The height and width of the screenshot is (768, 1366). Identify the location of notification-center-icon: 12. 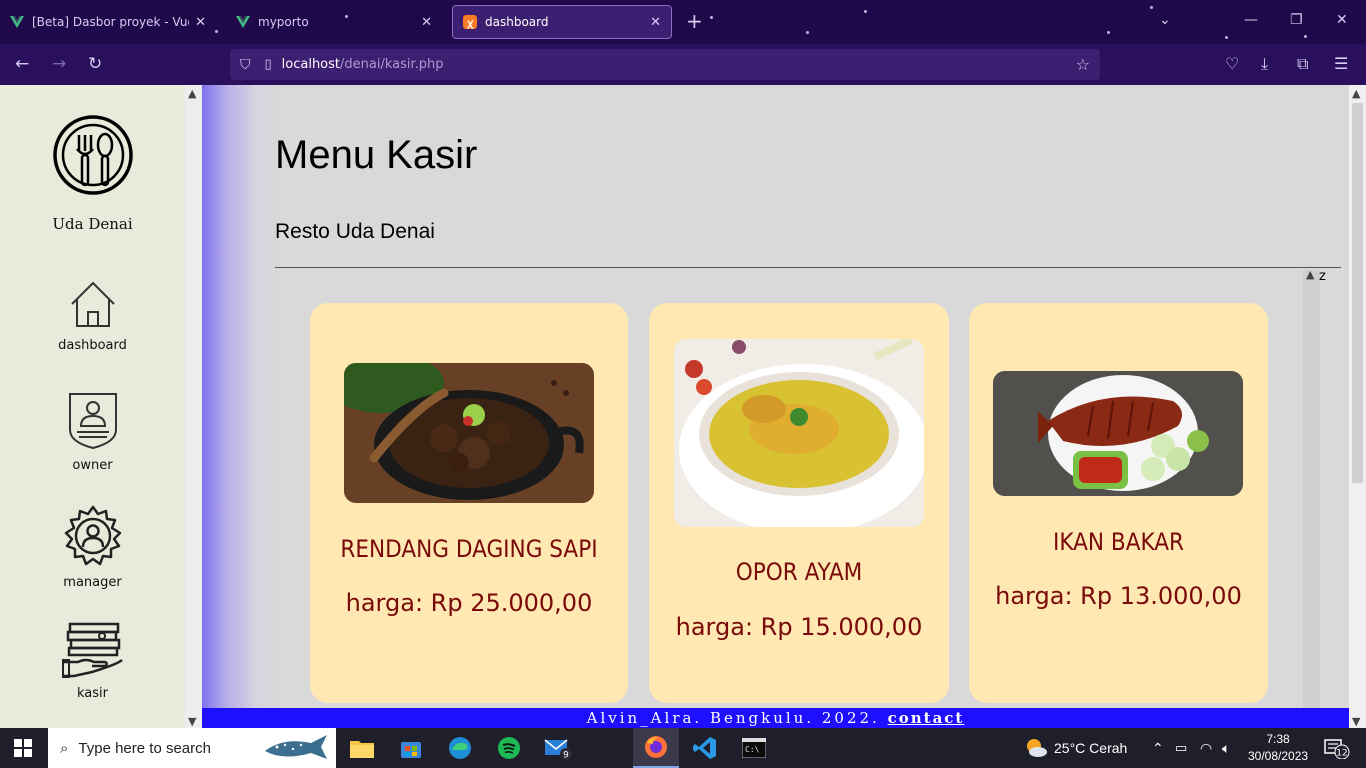
(1337, 749).